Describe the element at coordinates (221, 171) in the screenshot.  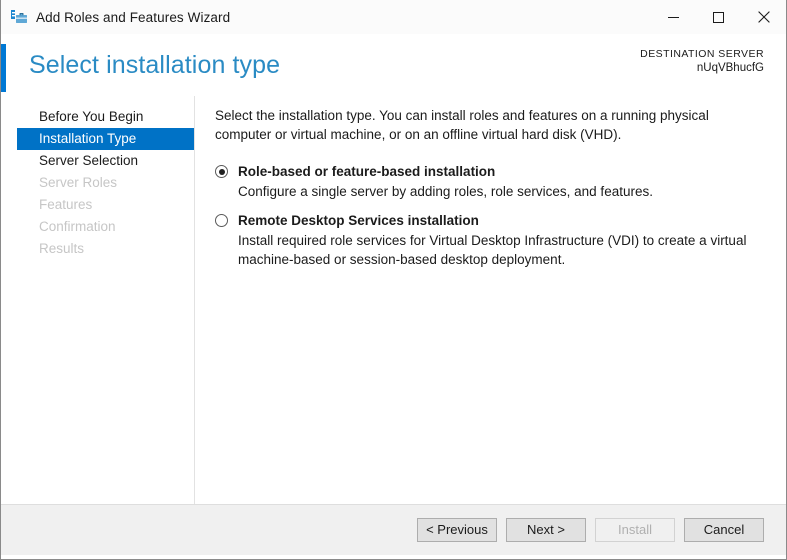
I see `radio-role-based` at that location.